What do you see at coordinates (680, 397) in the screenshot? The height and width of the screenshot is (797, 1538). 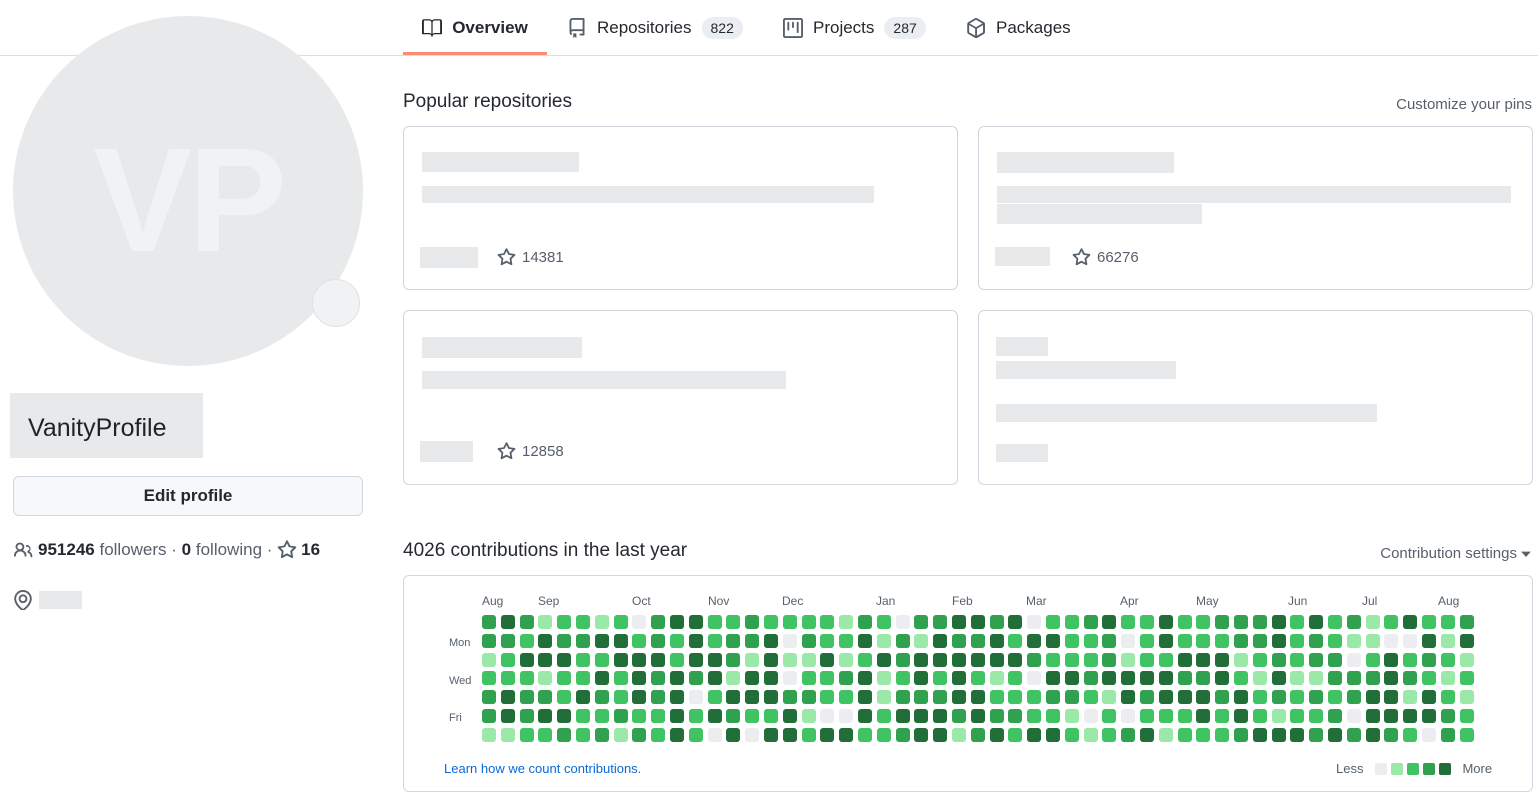 I see `repo-card: 12858` at bounding box center [680, 397].